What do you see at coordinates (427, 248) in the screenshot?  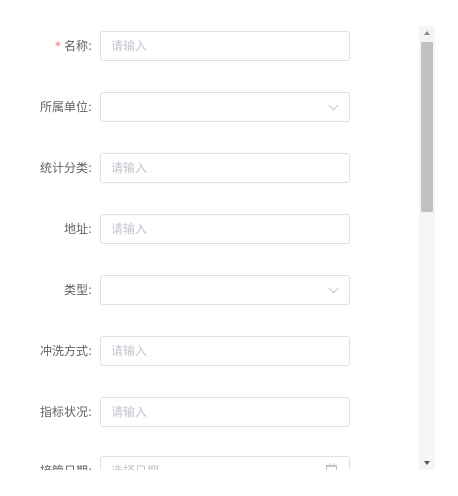 I see `vertical-scrollbar` at bounding box center [427, 248].